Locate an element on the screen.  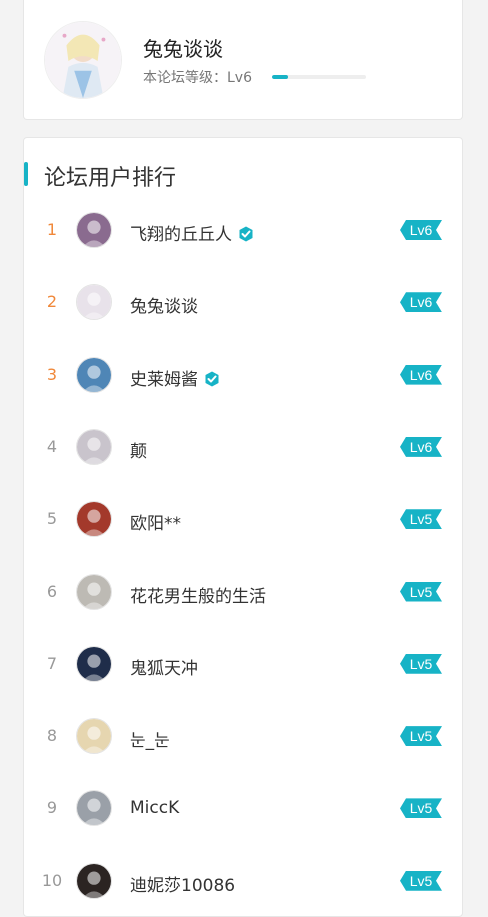
rank-number: 3 is located at coordinates (52, 374).